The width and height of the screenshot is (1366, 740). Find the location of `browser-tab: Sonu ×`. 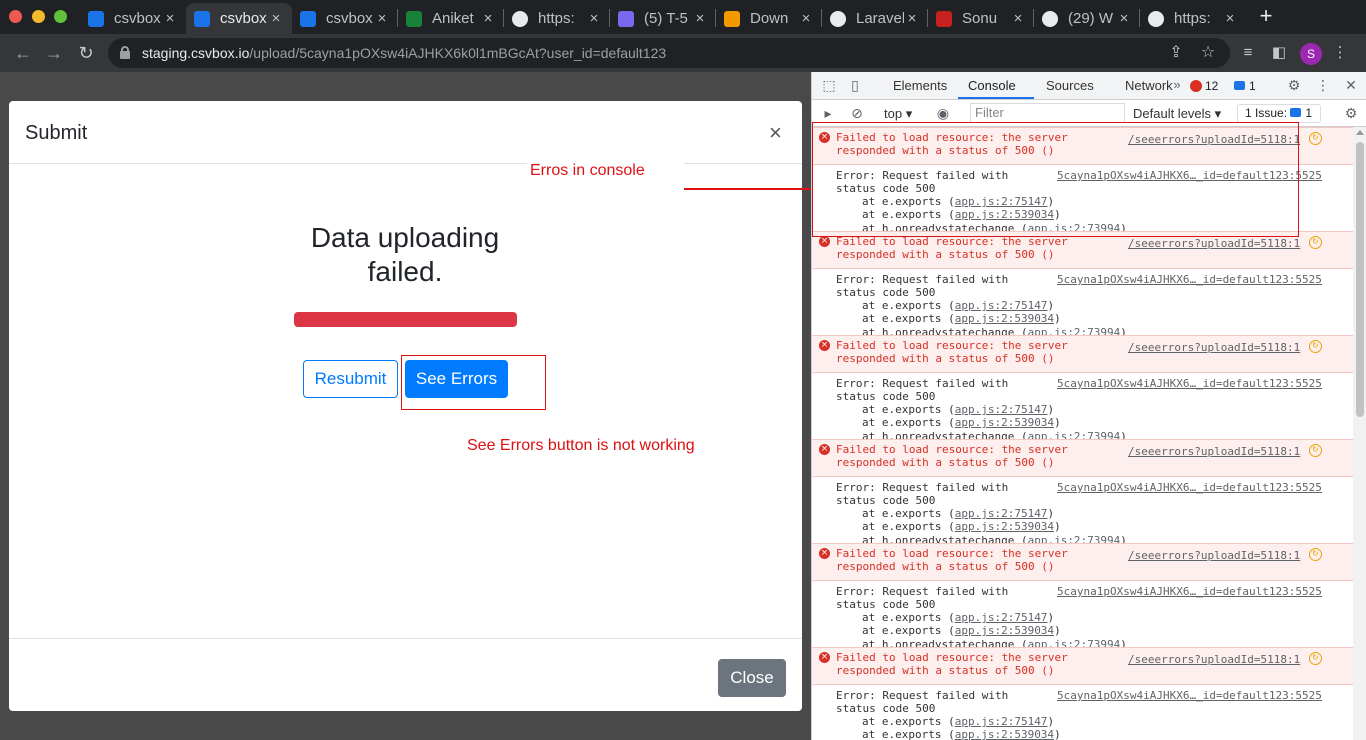

browser-tab: Sonu × is located at coordinates (981, 18).